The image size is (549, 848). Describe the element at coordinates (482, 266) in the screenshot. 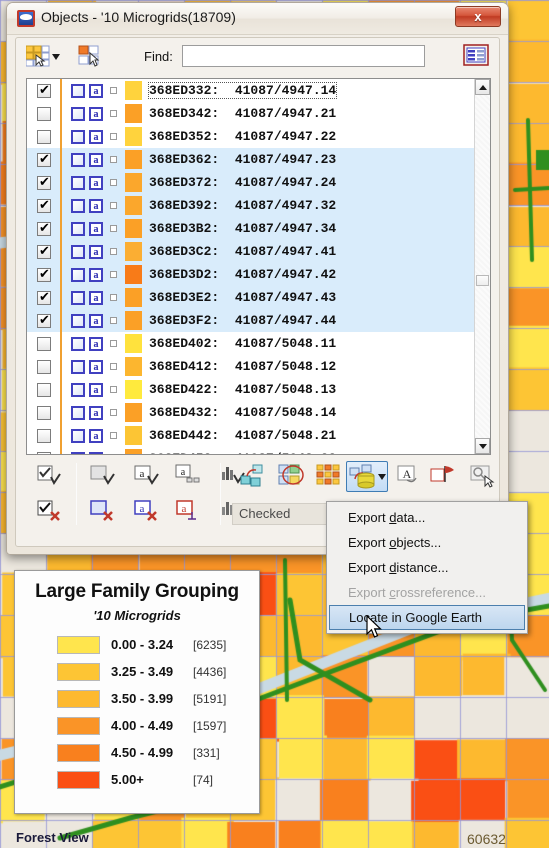

I see `list-scrollbar` at that location.